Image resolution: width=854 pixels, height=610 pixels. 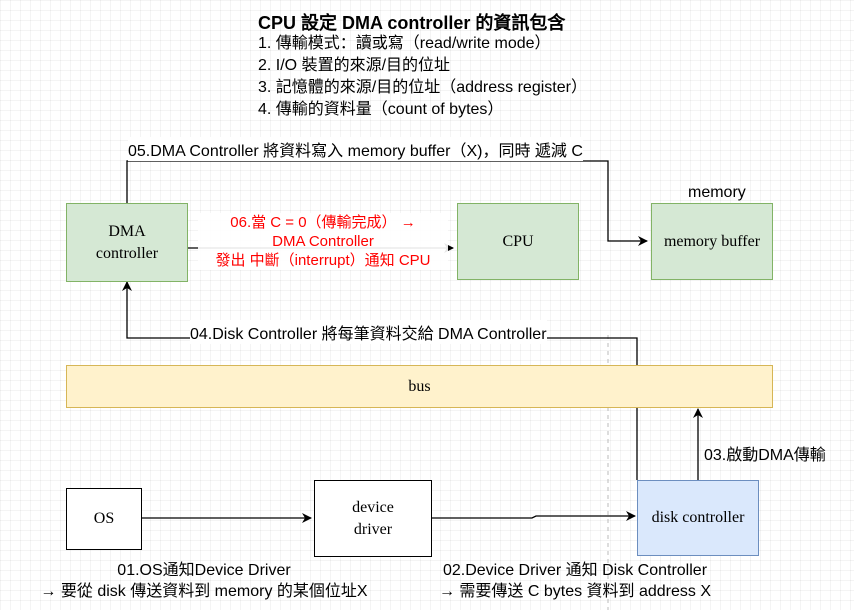 What do you see at coordinates (204, 591) in the screenshot?
I see `edge-01-label-line: → 要從 disk 傳送資料到 memory 的某個位址X` at bounding box center [204, 591].